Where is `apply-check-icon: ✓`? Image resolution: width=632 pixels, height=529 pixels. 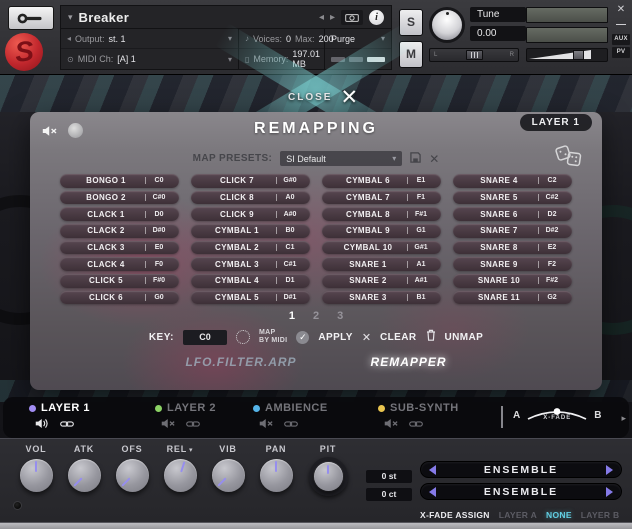
apply-check-icon: ✓ is located at coordinates (303, 337).